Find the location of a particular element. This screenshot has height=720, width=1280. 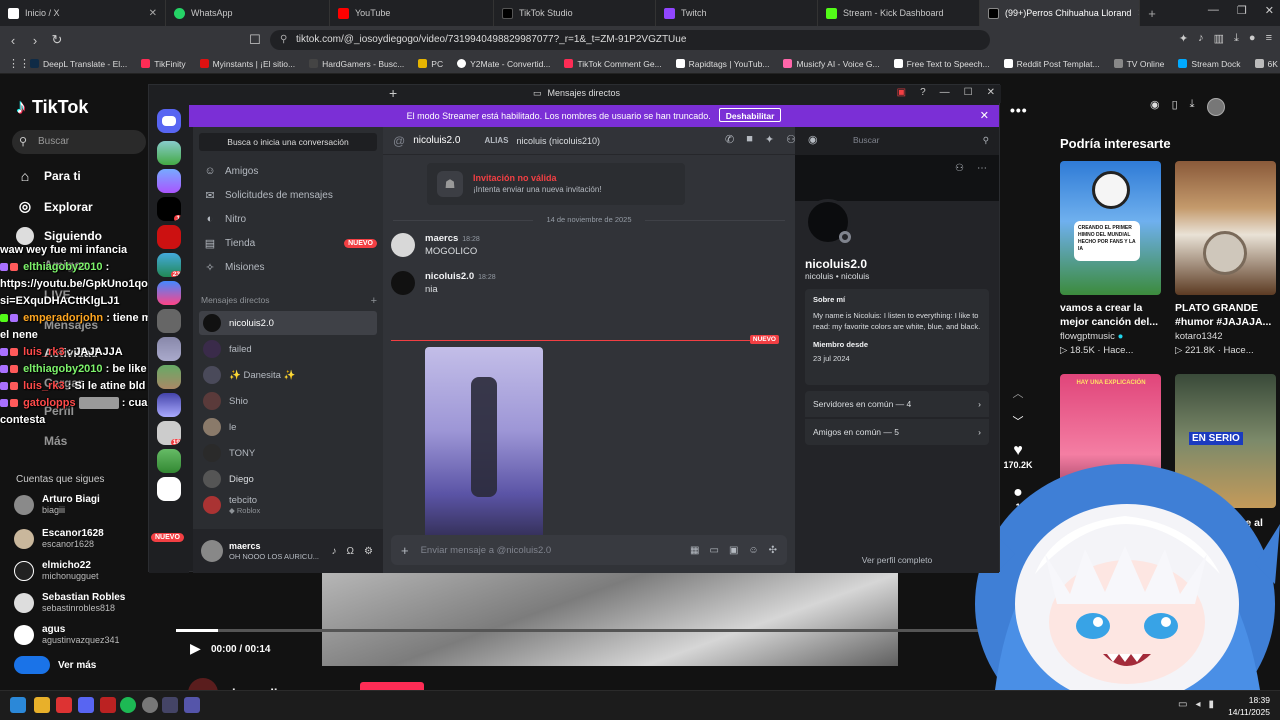

play-icon: ▶ is located at coordinates (195, 648).